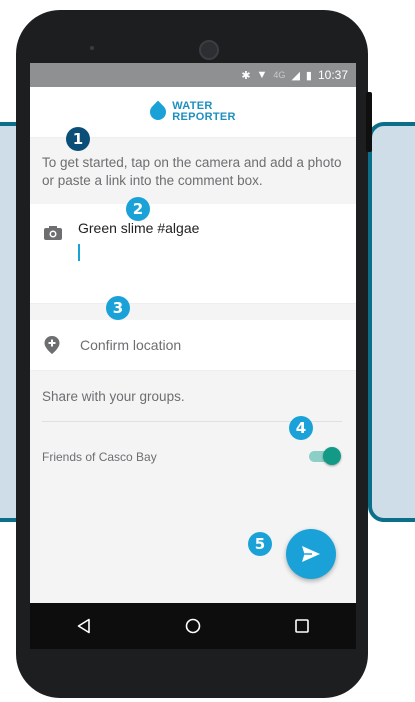  Describe the element at coordinates (138, 209) in the screenshot. I see `callout-marker-2: 2` at that location.